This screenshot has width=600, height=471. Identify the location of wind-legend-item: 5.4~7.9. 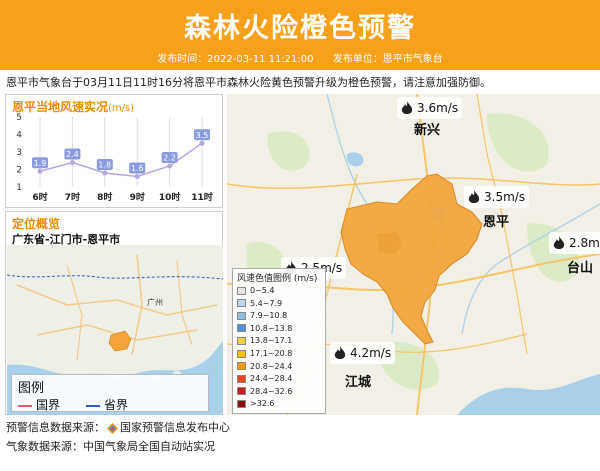
(259, 303).